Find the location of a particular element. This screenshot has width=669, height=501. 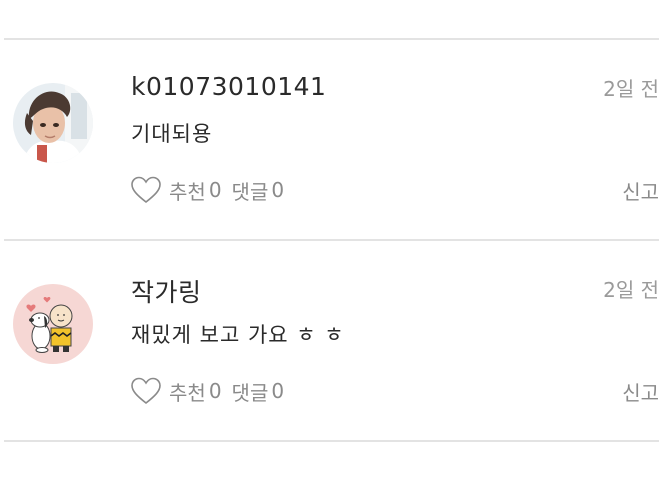

comment-username: k01073010141 is located at coordinates (228, 86).